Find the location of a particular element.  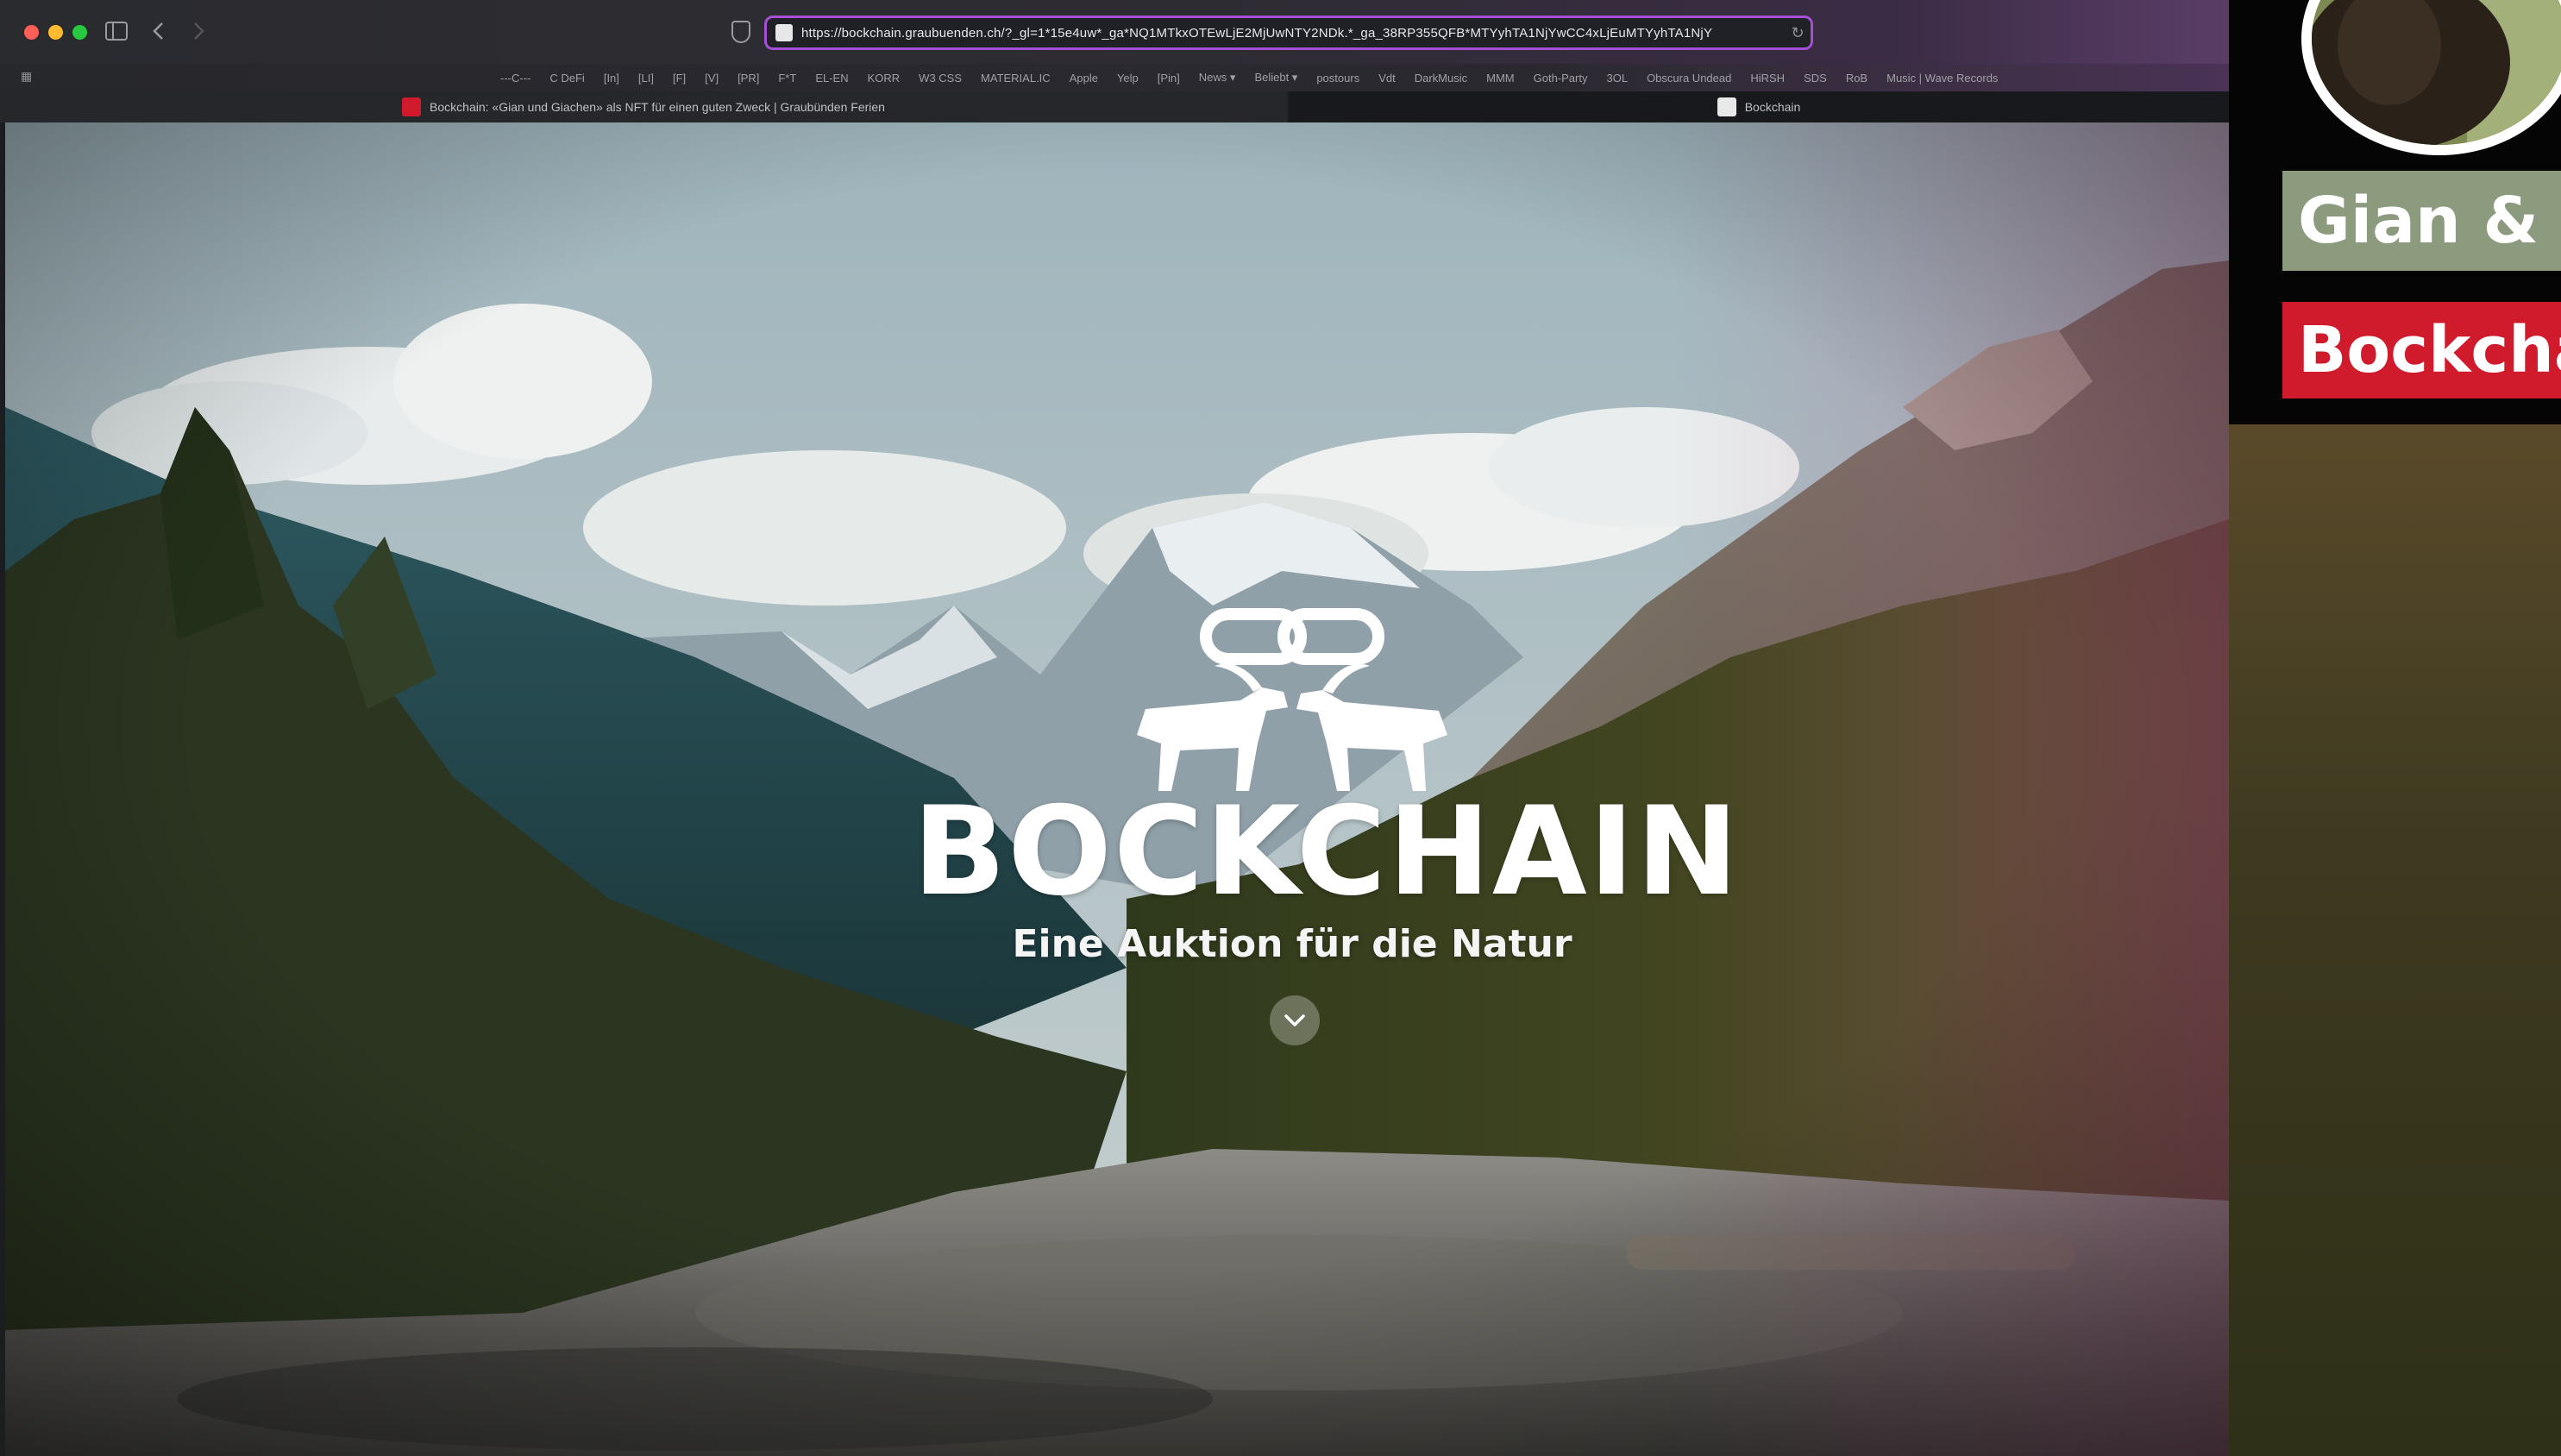

chevron-down-icon is located at coordinates (1294, 1020).